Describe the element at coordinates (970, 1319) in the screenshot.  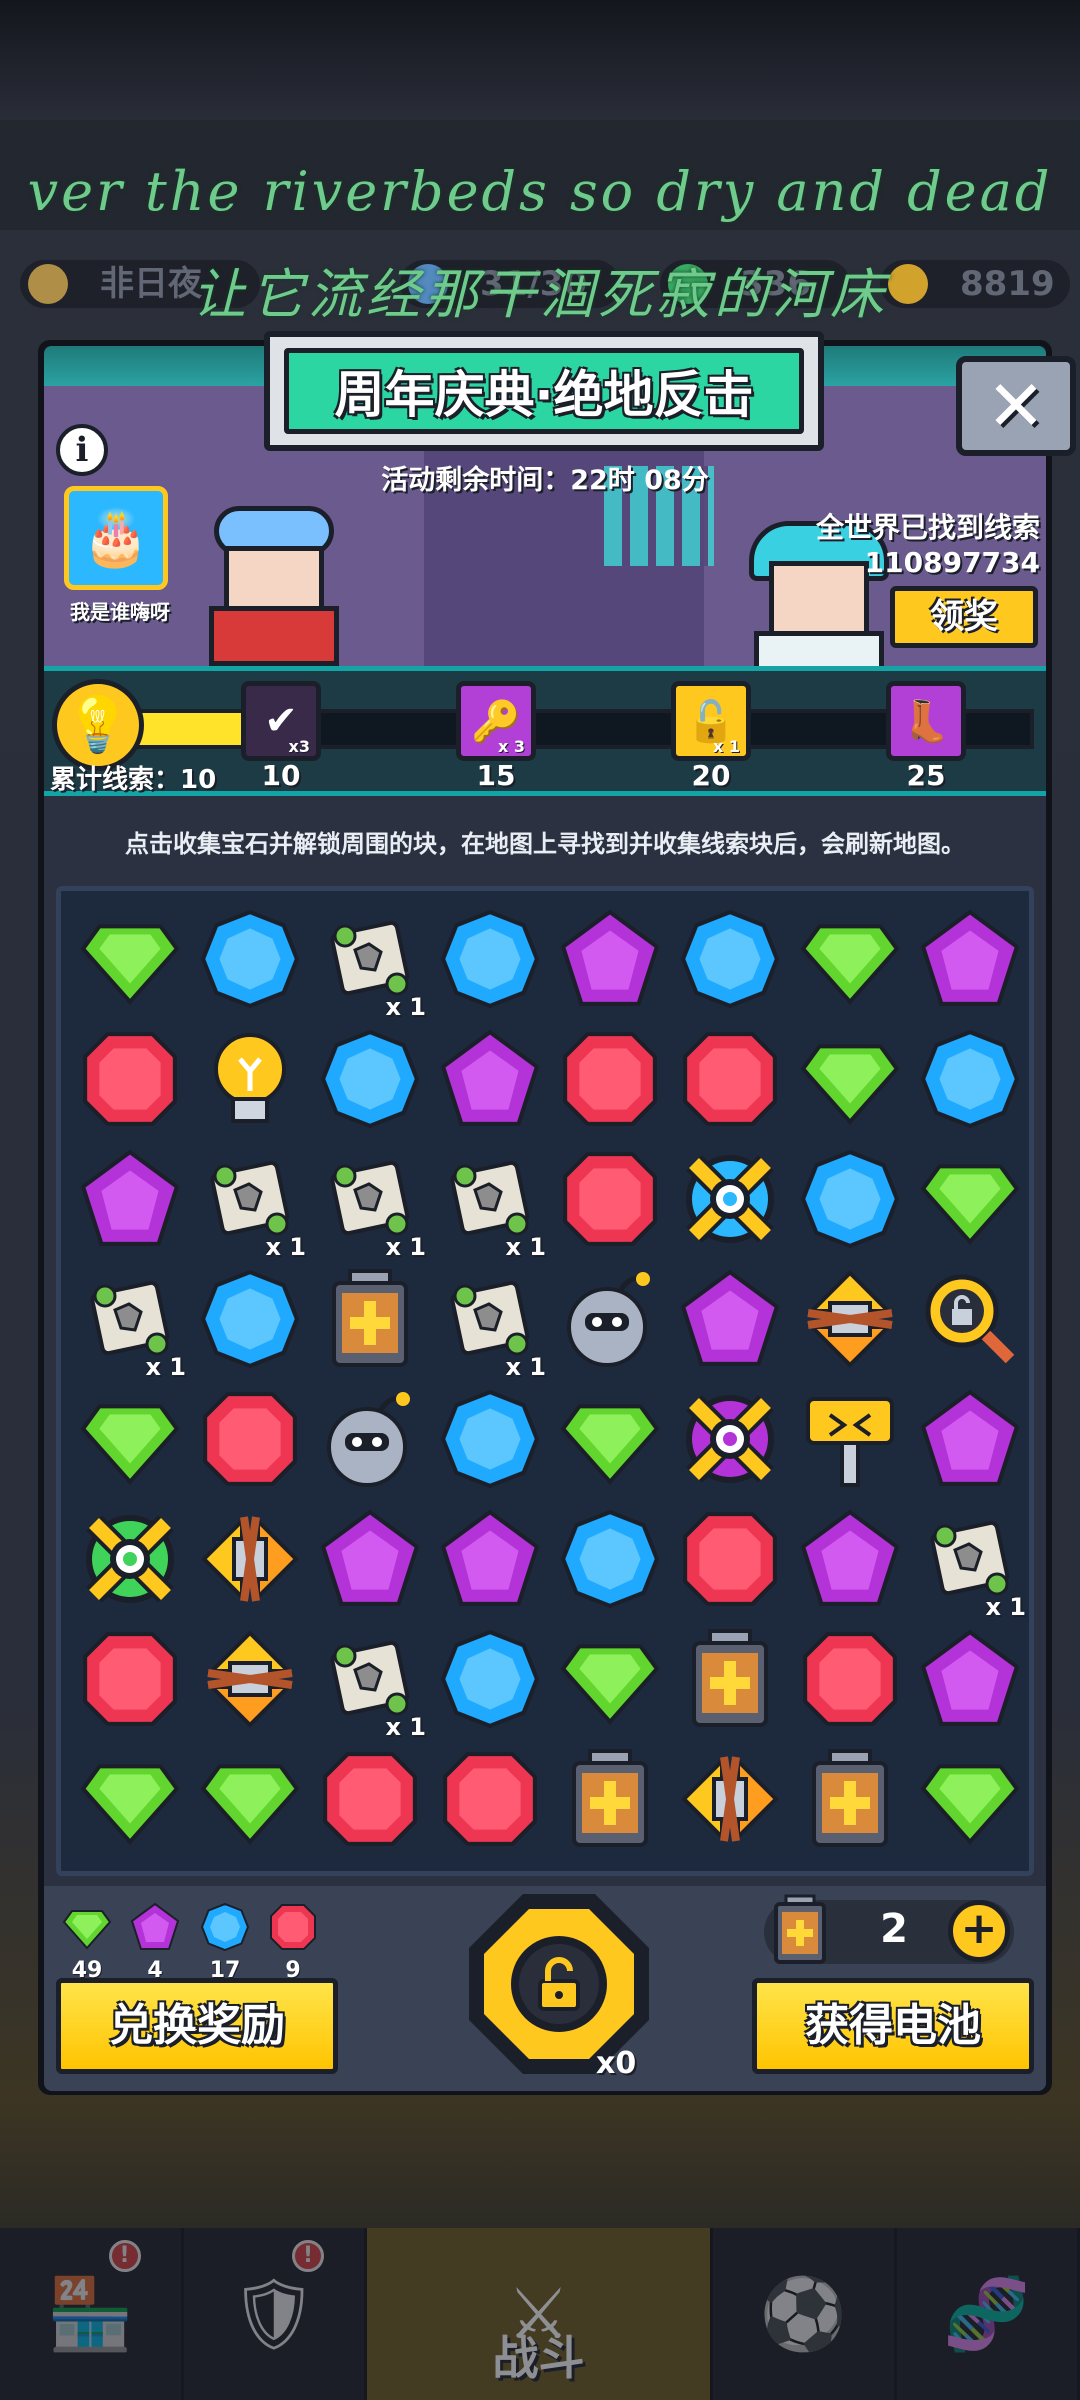
I see `magnifier-icon` at that location.